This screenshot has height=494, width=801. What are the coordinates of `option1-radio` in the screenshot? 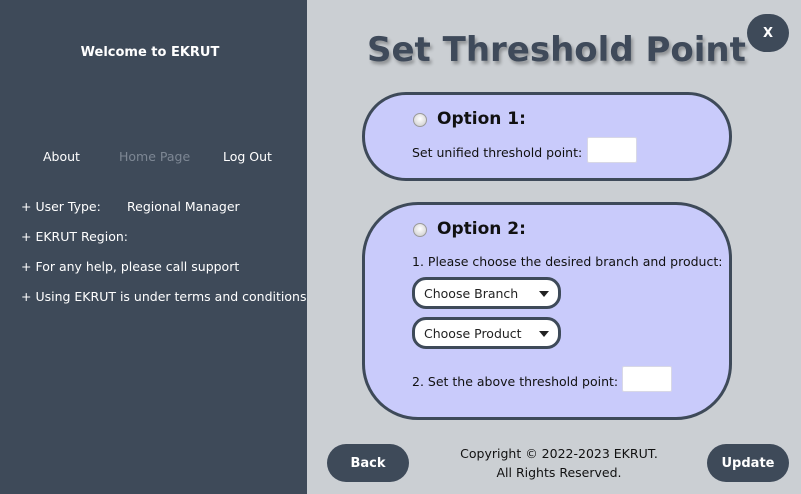 It's located at (420, 120).